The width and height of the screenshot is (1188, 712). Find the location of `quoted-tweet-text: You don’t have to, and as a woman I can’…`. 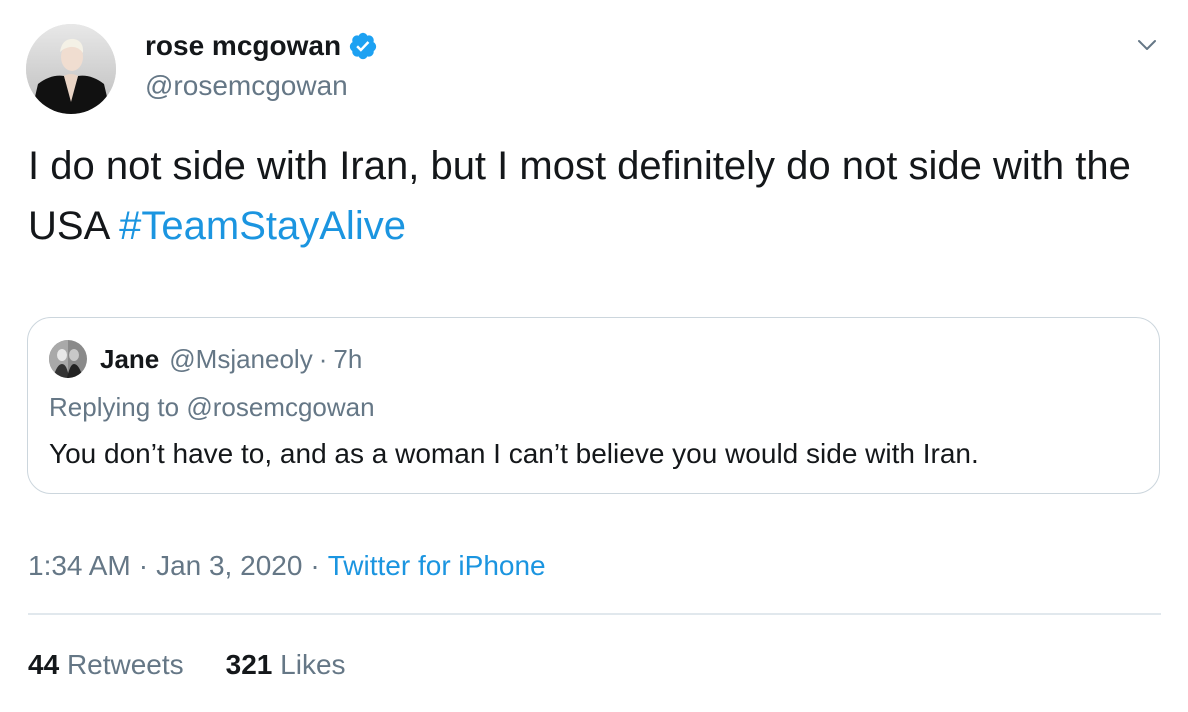

quoted-tweet-text: You don’t have to, and as a woman I can’… is located at coordinates (514, 453).